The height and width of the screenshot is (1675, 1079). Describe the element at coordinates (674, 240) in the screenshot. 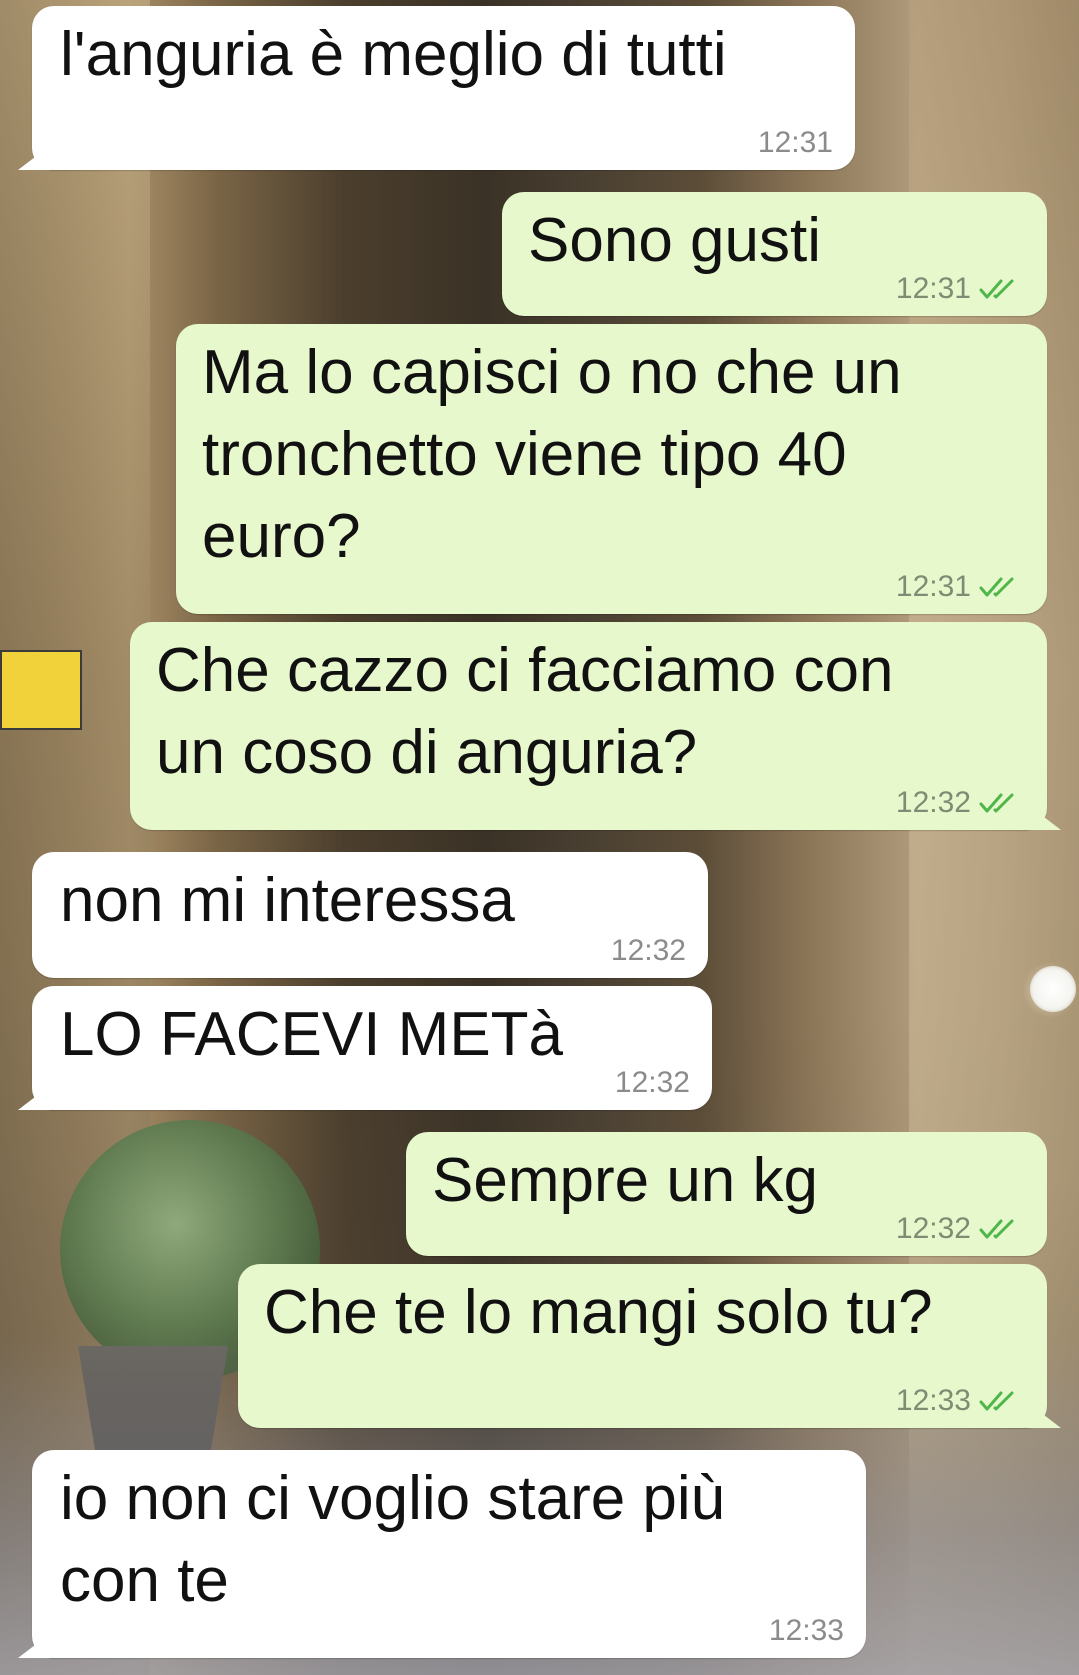

I see `message-text: Sono gusti` at that location.